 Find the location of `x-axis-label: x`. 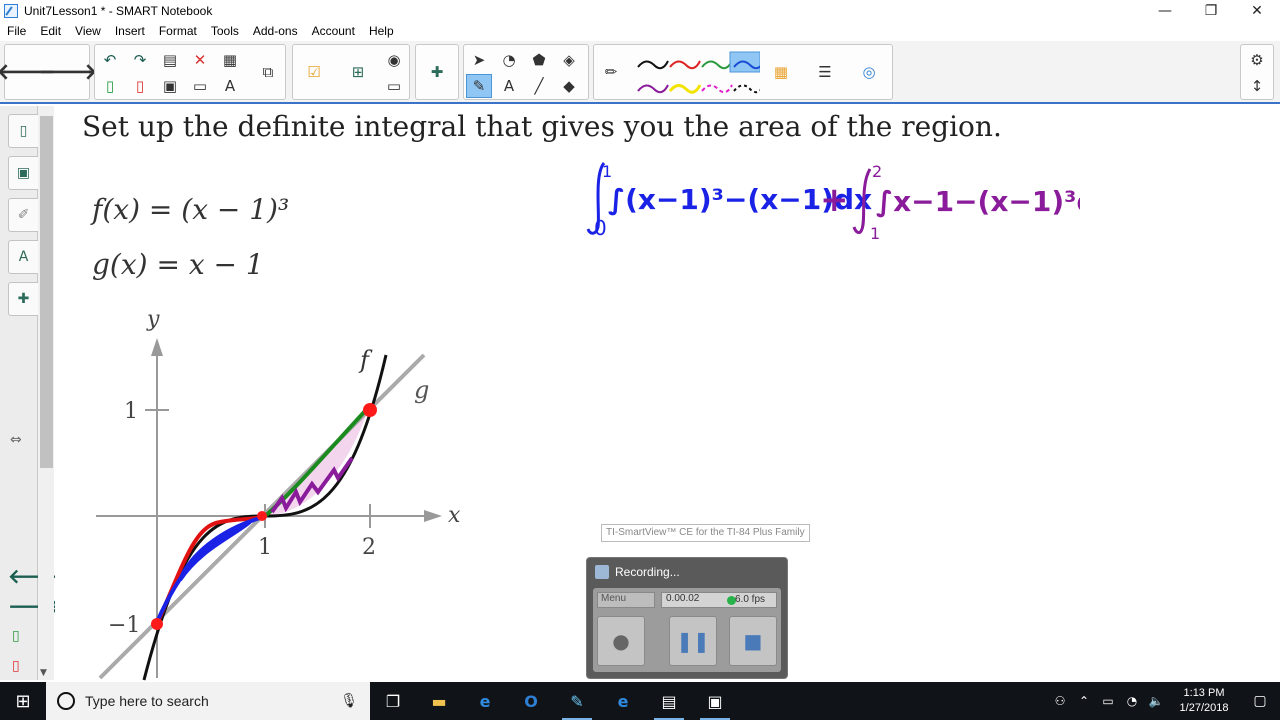

x-axis-label: x is located at coordinates (454, 515).